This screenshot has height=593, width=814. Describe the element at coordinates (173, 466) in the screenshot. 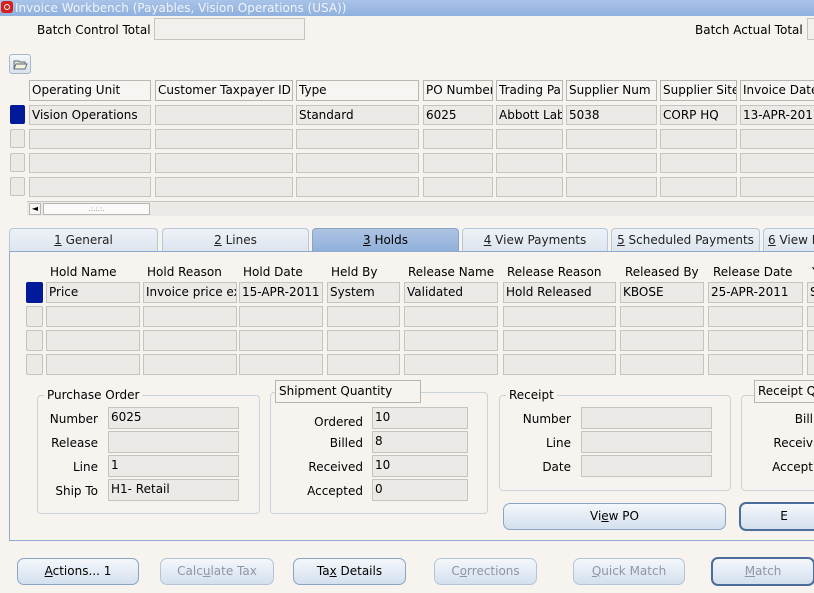

I see `po-line-field: 1` at that location.